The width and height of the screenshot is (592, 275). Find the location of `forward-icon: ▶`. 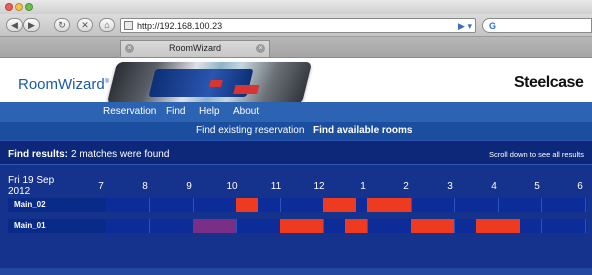

forward-icon: ▶ is located at coordinates (31, 25).